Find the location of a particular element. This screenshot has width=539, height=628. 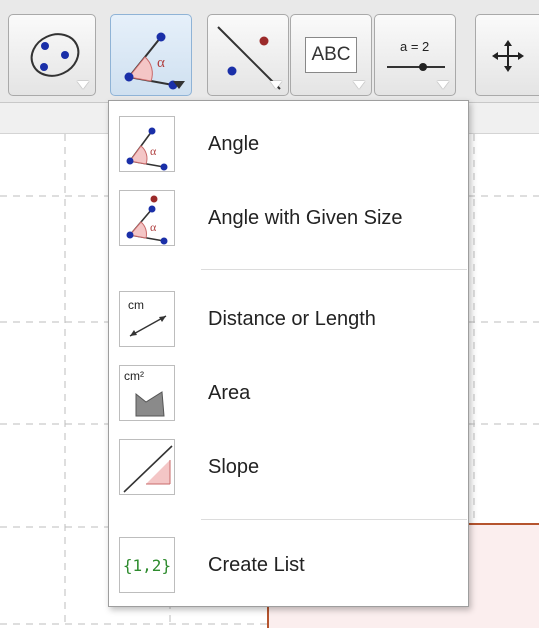

menu-item-label: Angle is located at coordinates (234, 144).